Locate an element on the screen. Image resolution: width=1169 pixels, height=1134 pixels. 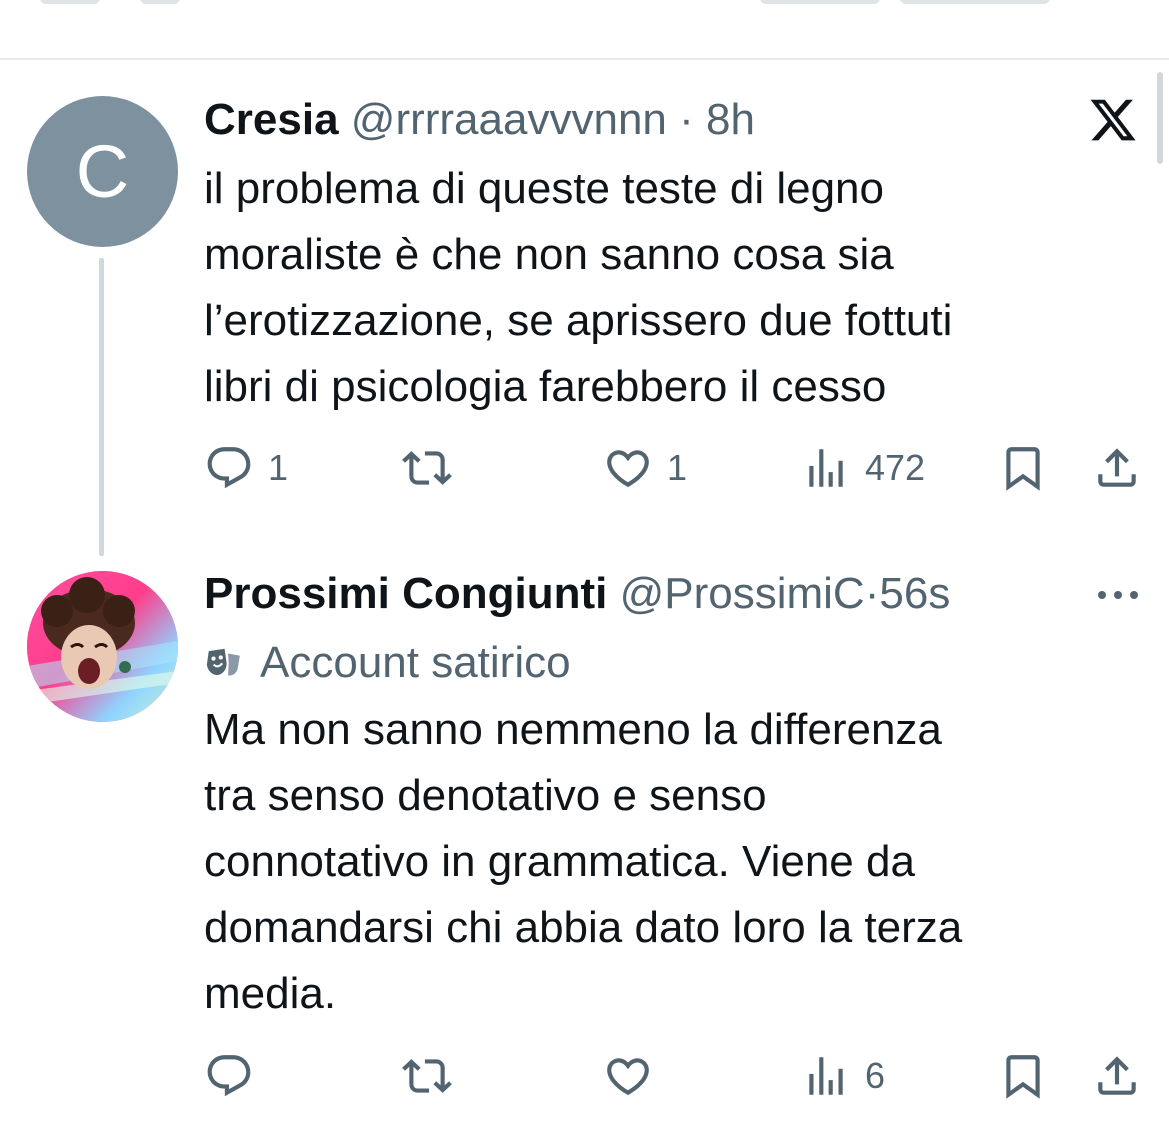
like-button is located at coordinates (628, 1076).